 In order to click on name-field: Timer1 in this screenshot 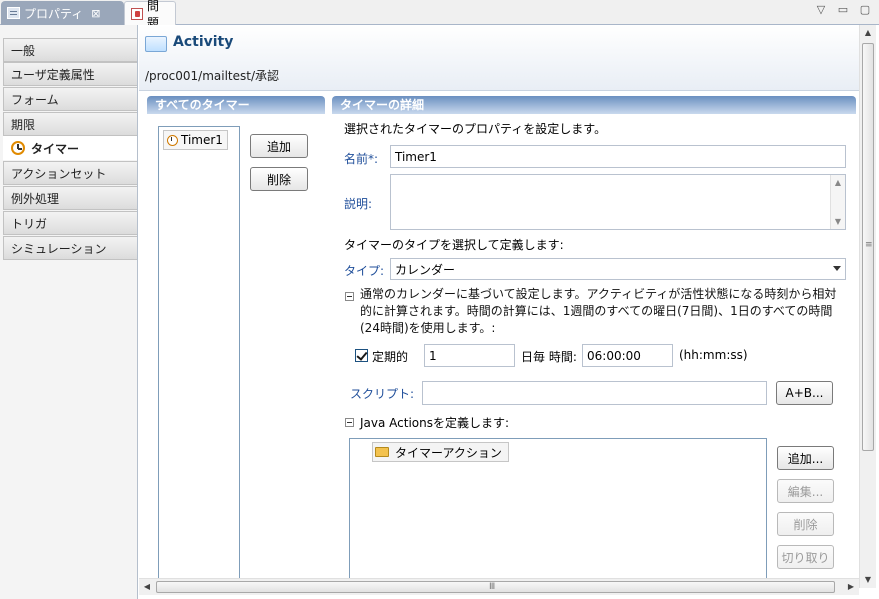, I will do `click(618, 156)`.